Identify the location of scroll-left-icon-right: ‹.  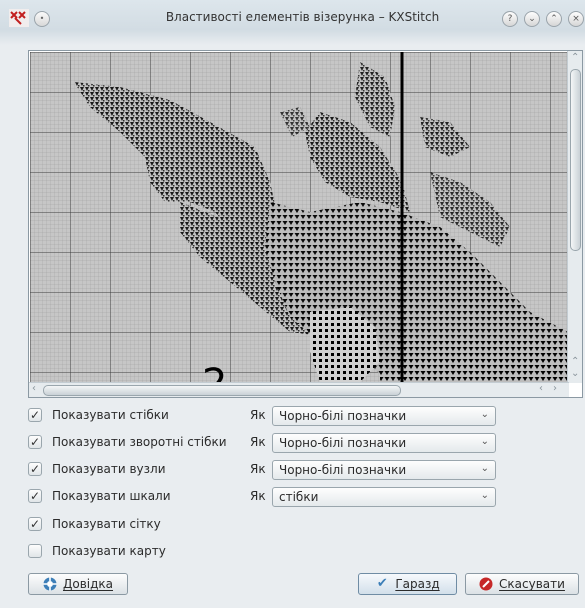
(541, 388).